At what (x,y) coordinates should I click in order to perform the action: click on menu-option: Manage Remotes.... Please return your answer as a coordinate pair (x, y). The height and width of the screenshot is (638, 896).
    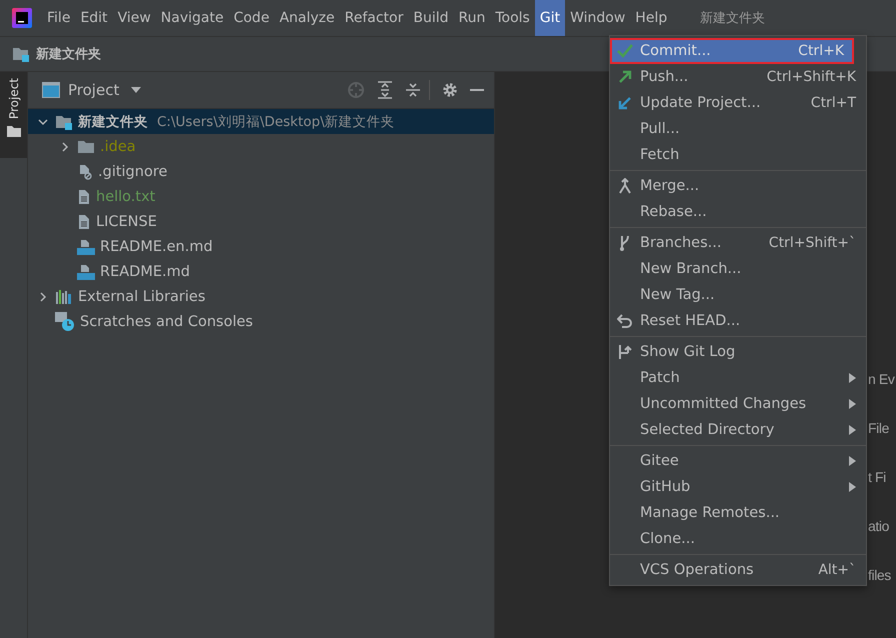
    Looking at the image, I should click on (738, 513).